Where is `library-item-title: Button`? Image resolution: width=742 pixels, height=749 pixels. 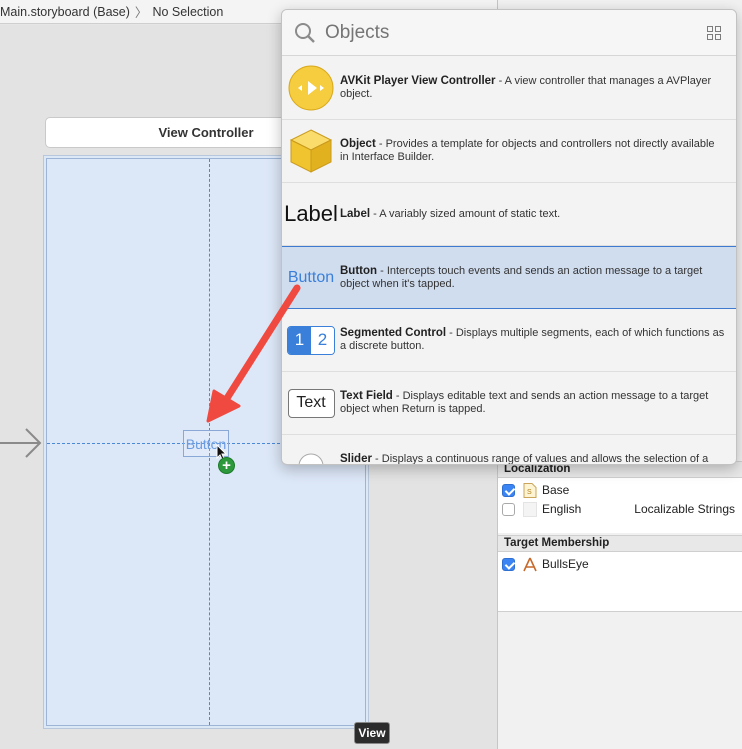
library-item-title: Button is located at coordinates (359, 270).